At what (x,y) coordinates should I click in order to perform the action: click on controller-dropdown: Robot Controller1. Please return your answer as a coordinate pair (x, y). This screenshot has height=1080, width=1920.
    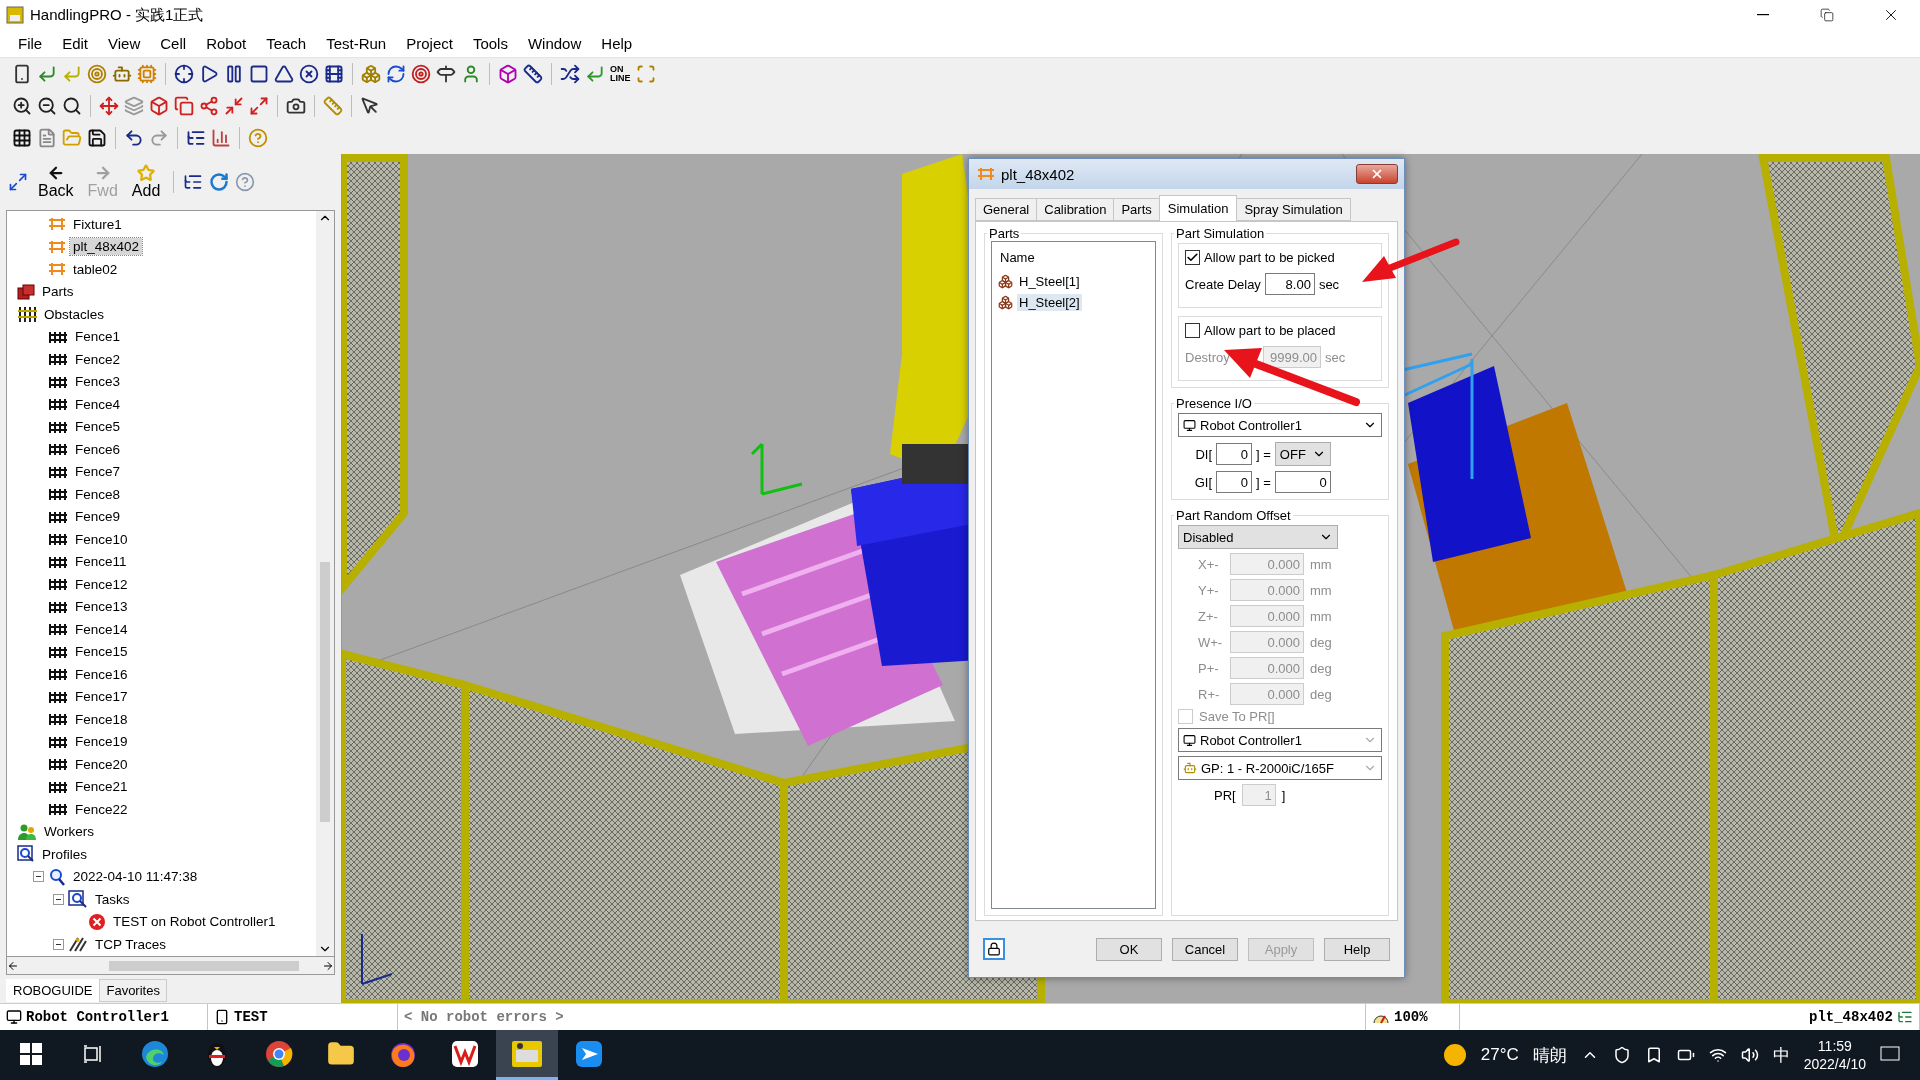
    Looking at the image, I should click on (1280, 425).